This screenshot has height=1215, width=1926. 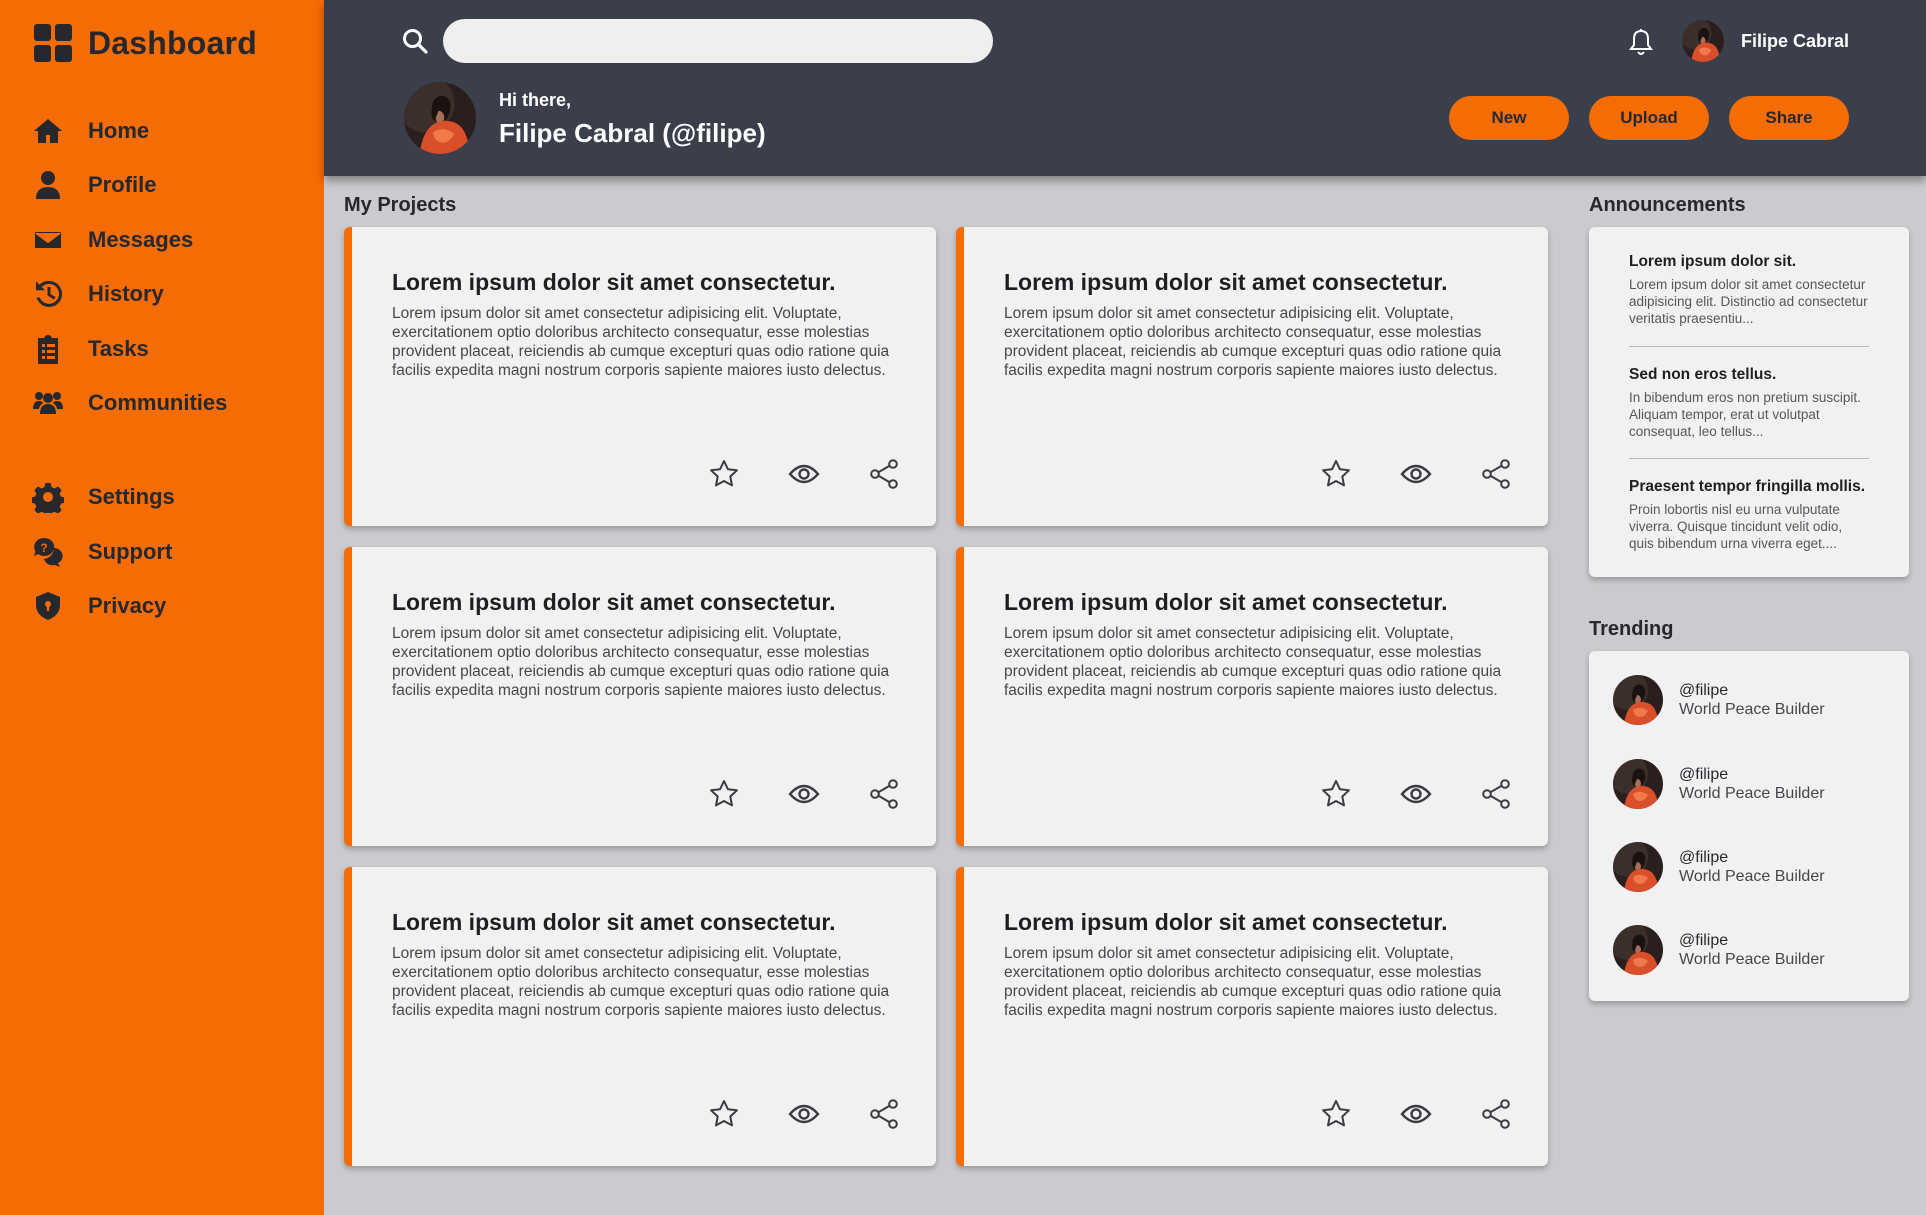 I want to click on grid-icon, so click(x=53, y=43).